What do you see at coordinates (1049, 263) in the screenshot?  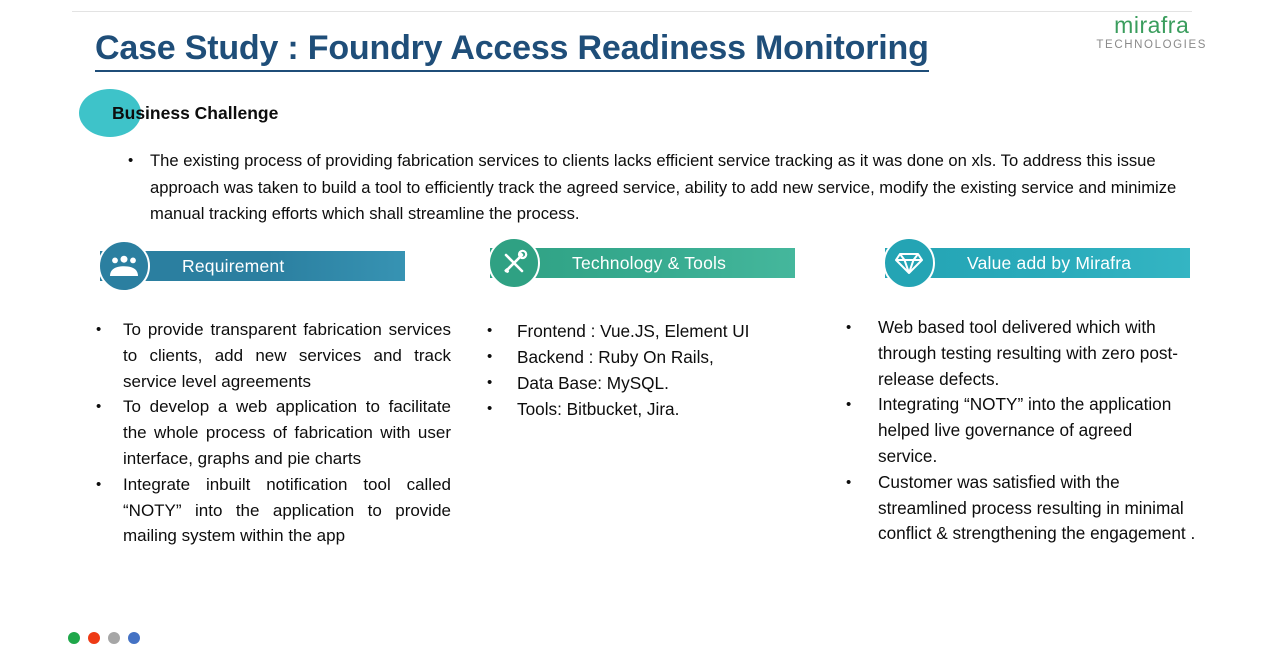 I see `section-banner-label: Value add by Mirafra` at bounding box center [1049, 263].